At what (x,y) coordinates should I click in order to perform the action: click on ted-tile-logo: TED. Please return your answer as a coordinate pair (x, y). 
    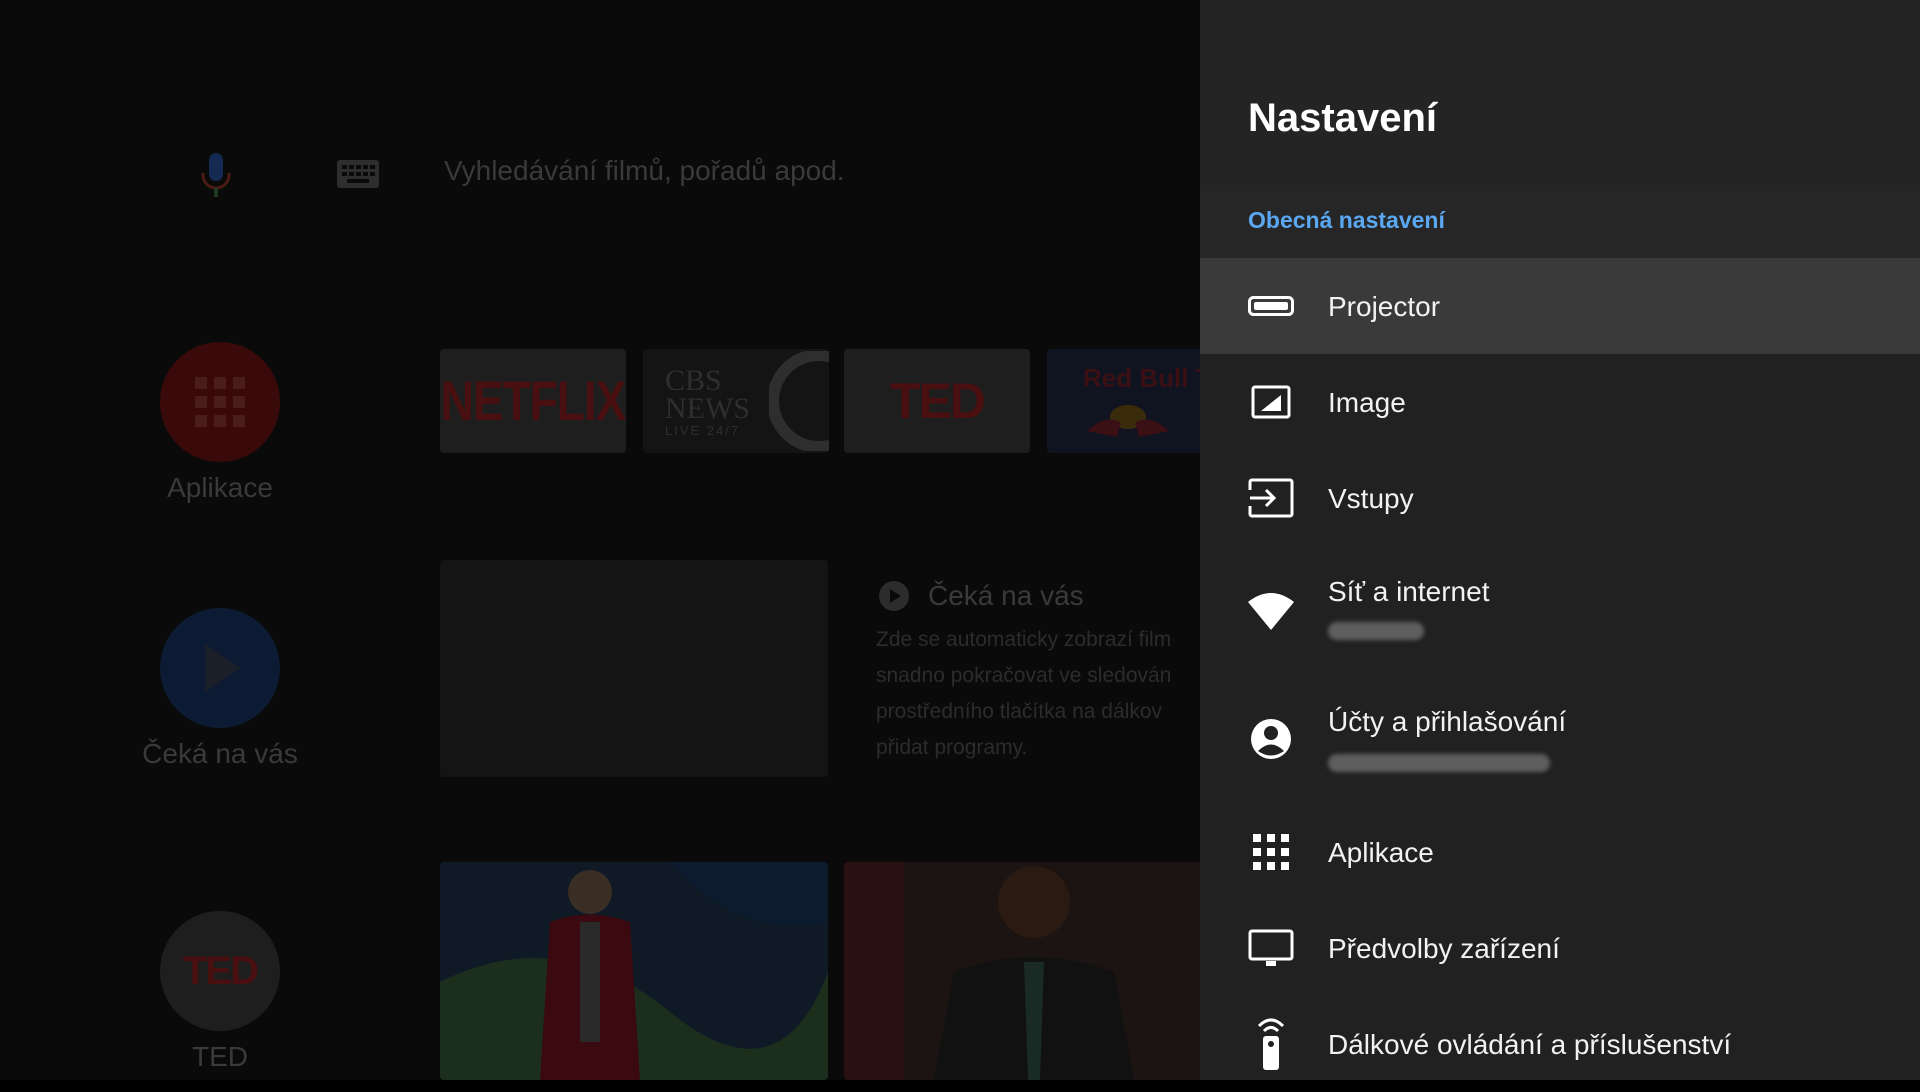
    Looking at the image, I should click on (938, 401).